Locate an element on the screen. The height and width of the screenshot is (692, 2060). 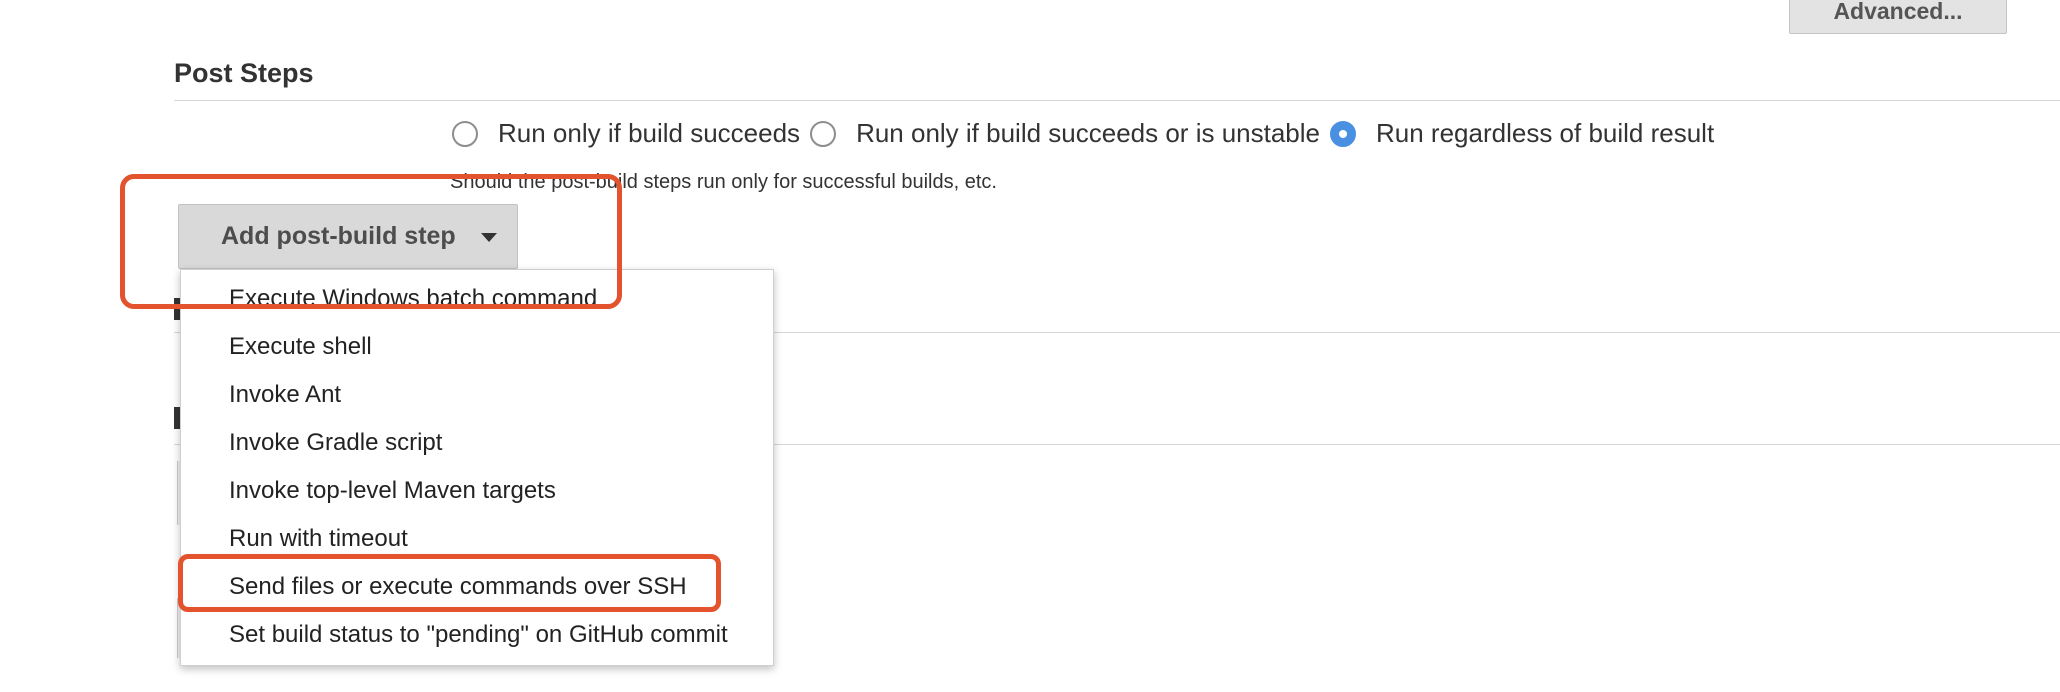
radio-button-succeeds-or-unstable is located at coordinates (823, 133).